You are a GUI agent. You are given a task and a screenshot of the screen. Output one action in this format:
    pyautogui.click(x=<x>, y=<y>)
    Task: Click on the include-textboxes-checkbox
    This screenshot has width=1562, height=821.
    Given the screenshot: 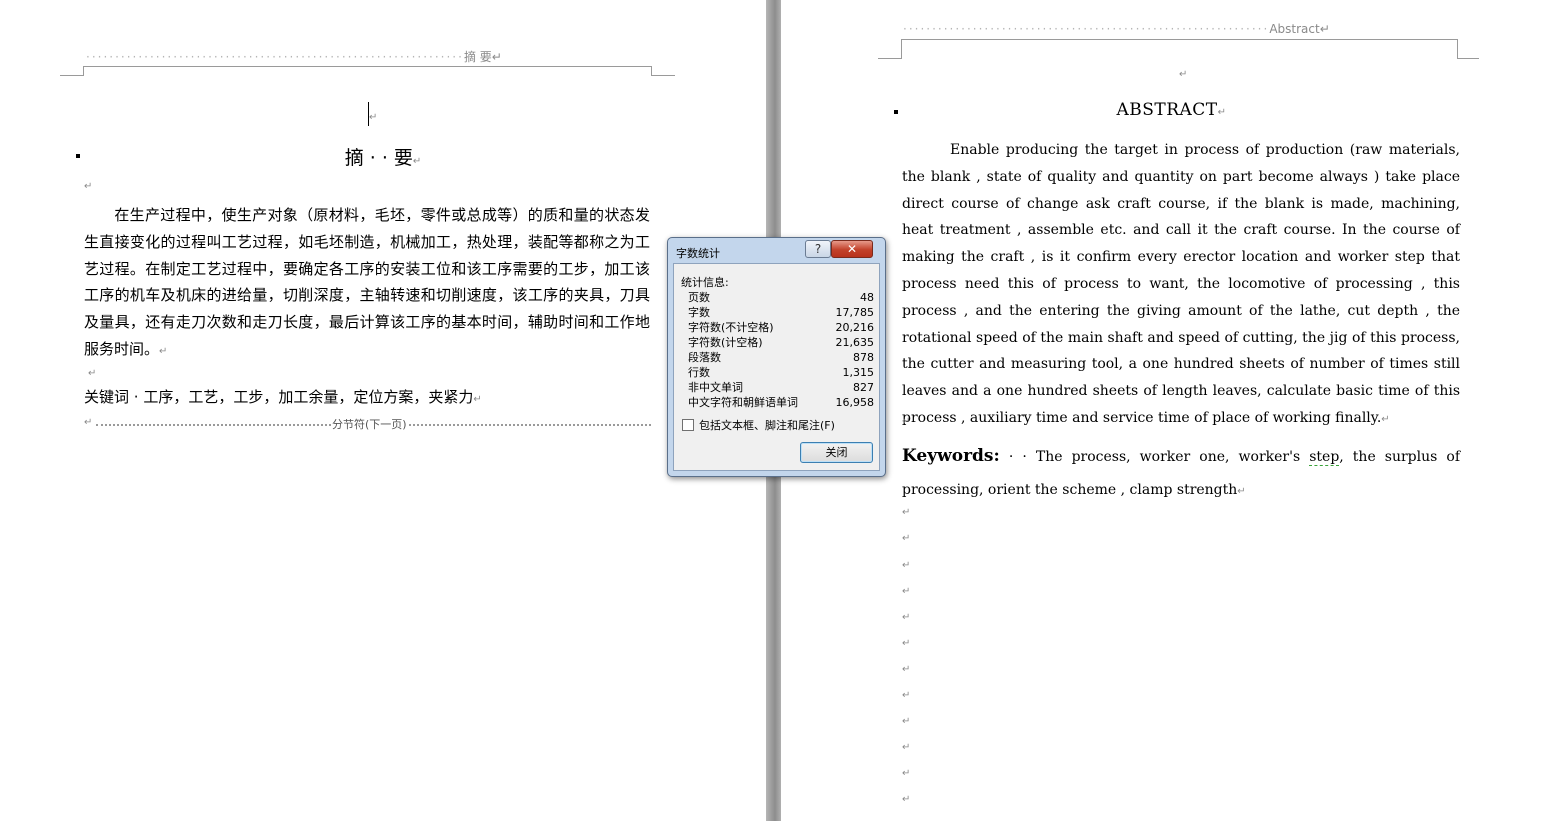 What is the action you would take?
    pyautogui.click(x=688, y=425)
    